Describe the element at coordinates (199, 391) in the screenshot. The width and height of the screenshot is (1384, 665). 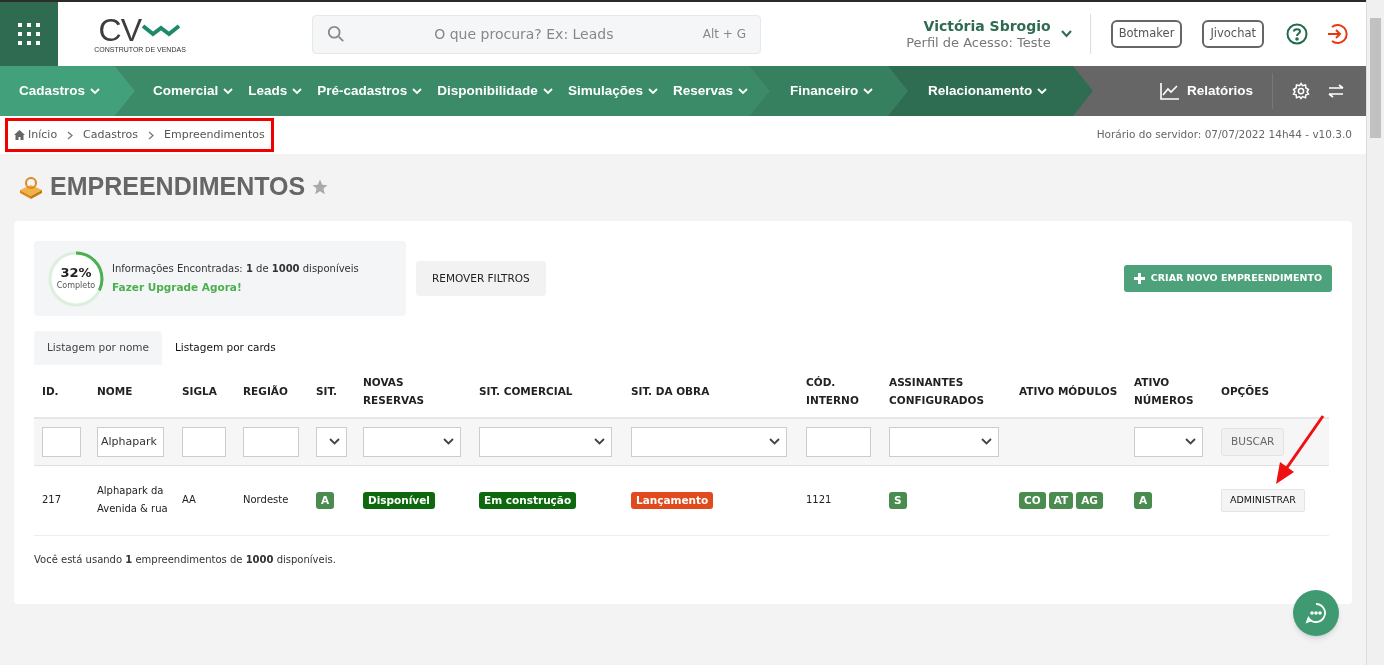
I see `column-header: SIGLA` at that location.